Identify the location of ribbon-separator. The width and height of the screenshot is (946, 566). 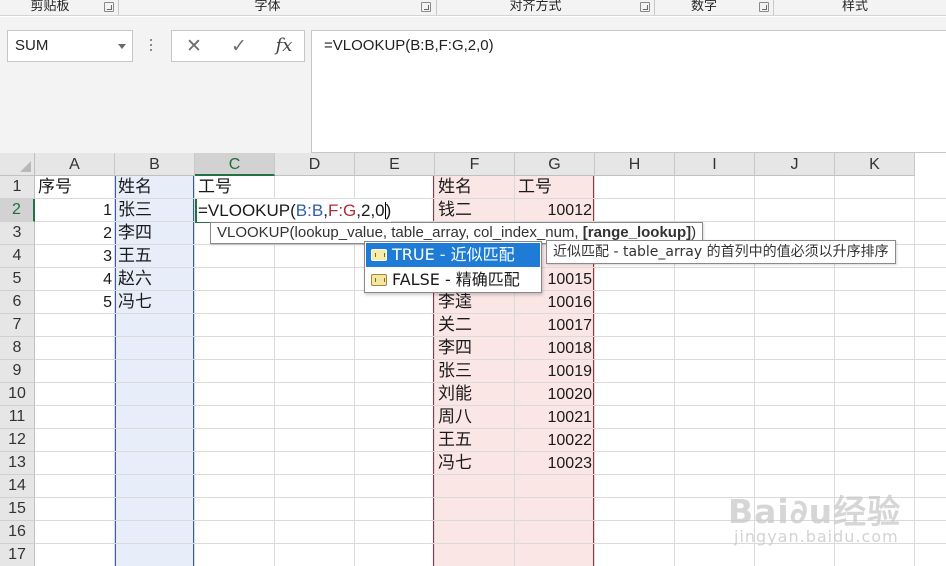
(118, 7).